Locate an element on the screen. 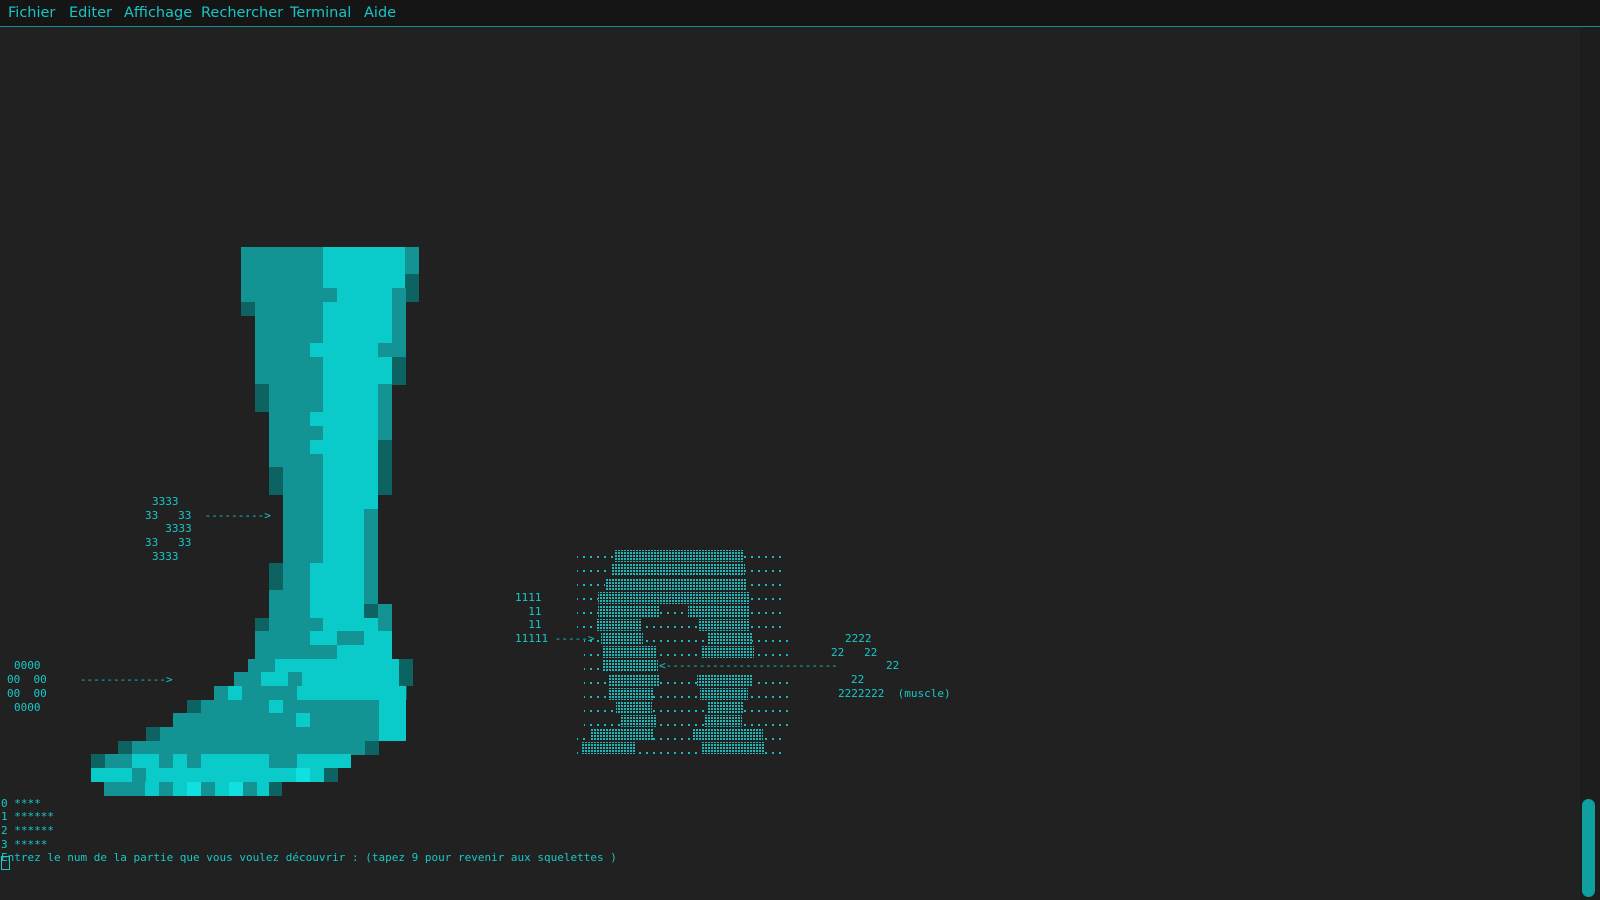  bone0-label: 00 00 is located at coordinates (27, 693).